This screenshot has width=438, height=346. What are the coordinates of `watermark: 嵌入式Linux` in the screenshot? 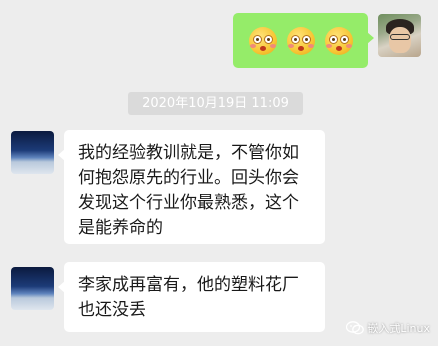 It's located at (388, 328).